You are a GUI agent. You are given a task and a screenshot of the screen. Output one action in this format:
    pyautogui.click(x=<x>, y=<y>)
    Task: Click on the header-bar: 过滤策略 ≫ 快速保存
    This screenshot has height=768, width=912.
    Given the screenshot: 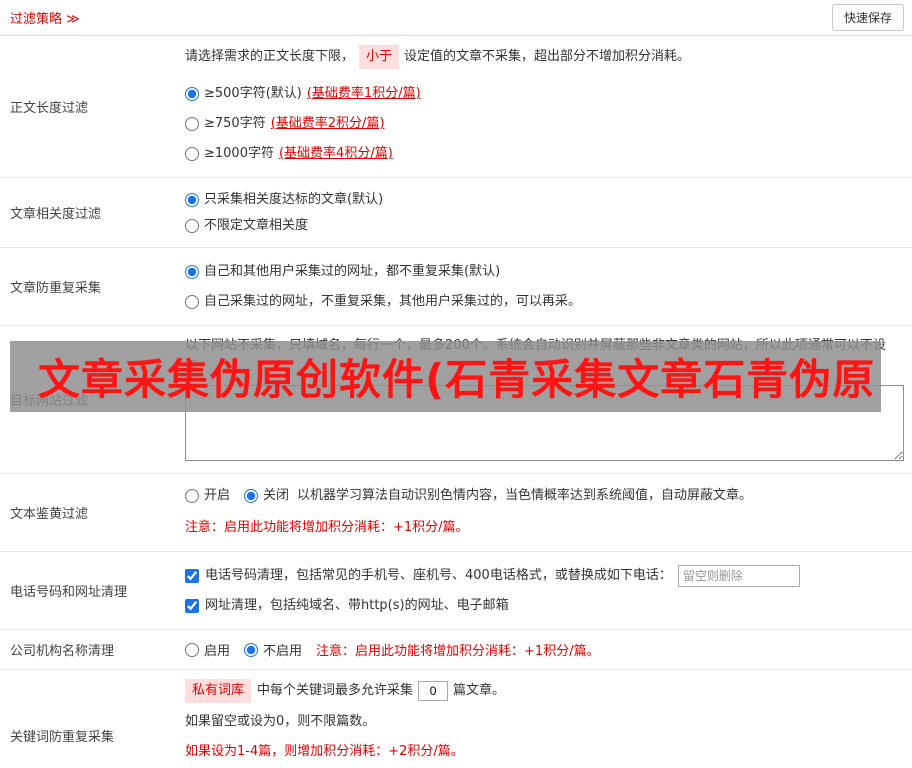 What is the action you would take?
    pyautogui.click(x=456, y=18)
    